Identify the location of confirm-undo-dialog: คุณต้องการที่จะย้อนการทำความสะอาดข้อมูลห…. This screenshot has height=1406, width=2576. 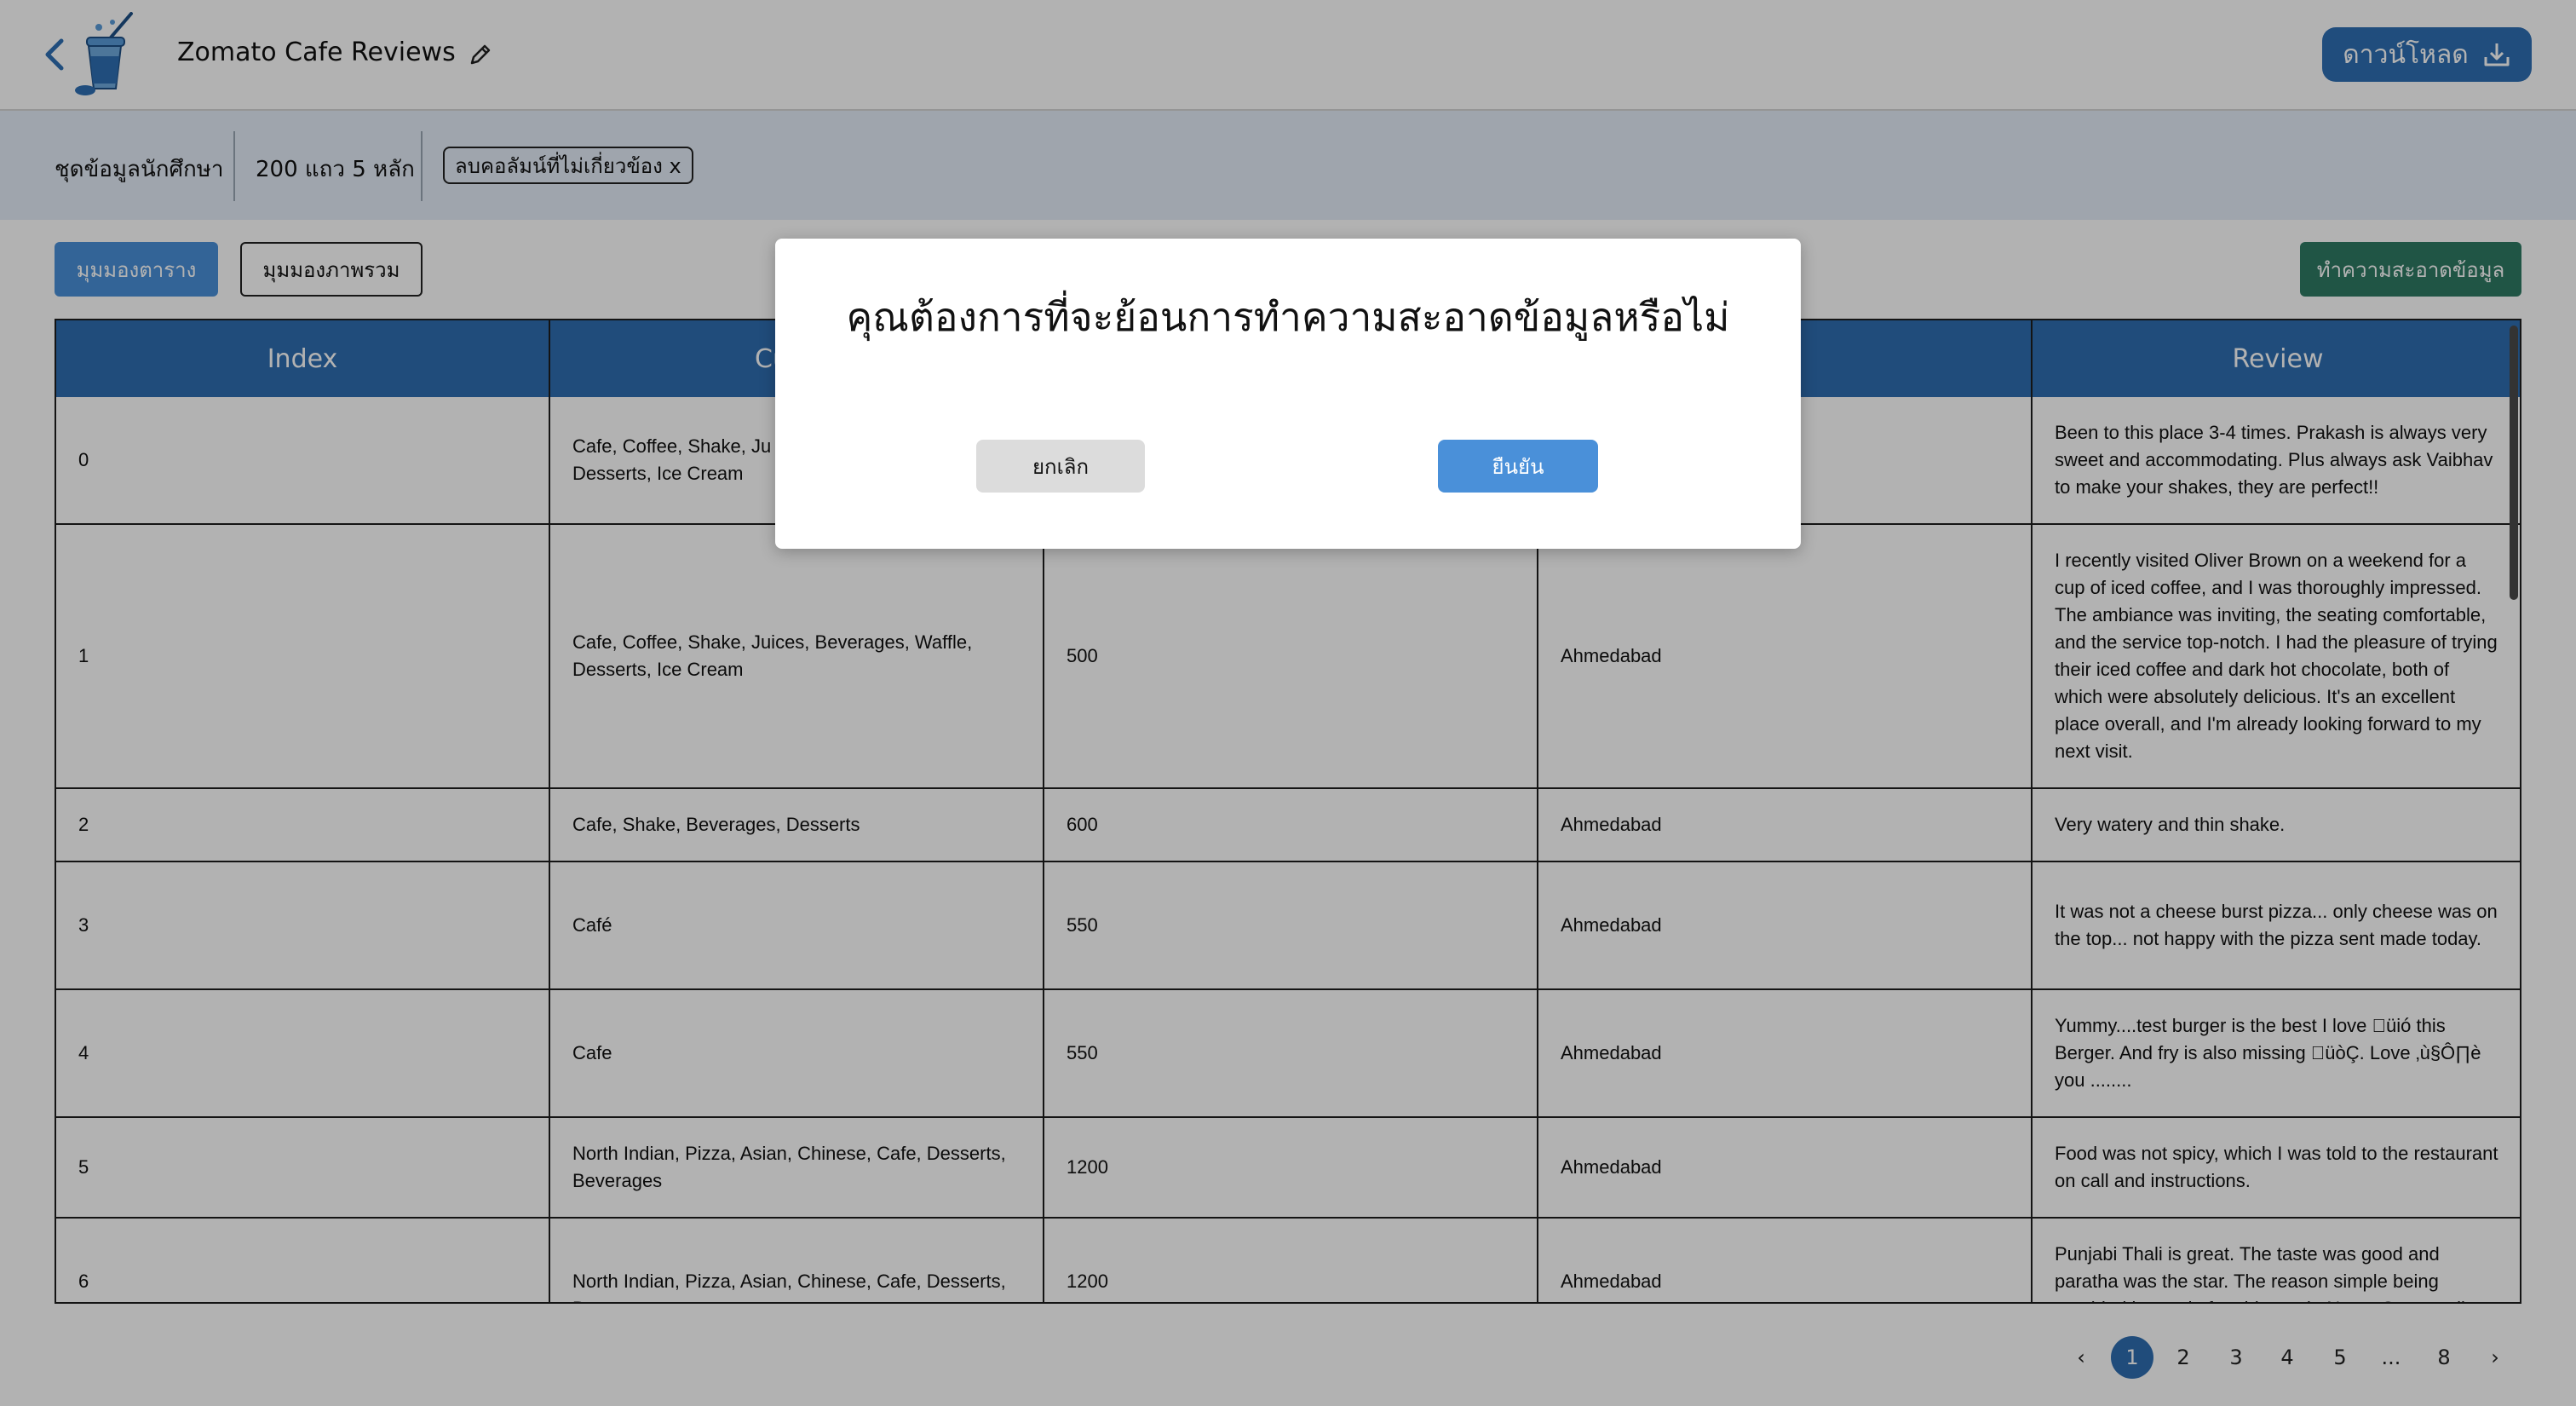
(1288, 394).